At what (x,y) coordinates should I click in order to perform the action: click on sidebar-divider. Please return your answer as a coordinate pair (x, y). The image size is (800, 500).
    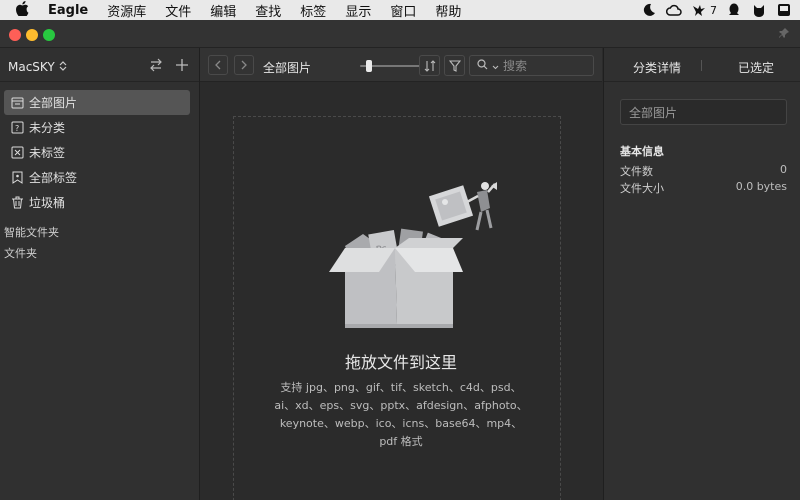
    Looking at the image, I should click on (99, 81).